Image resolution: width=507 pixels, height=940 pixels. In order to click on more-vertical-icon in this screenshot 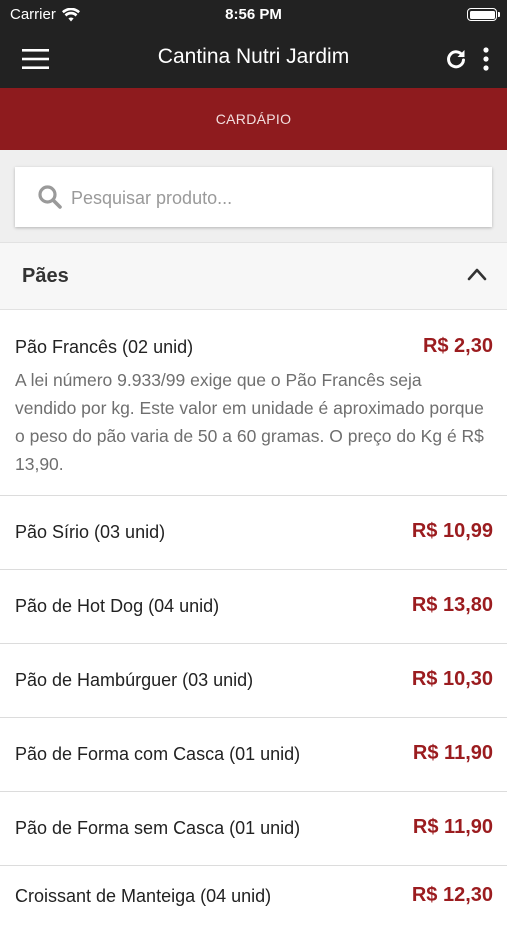, I will do `click(486, 59)`.